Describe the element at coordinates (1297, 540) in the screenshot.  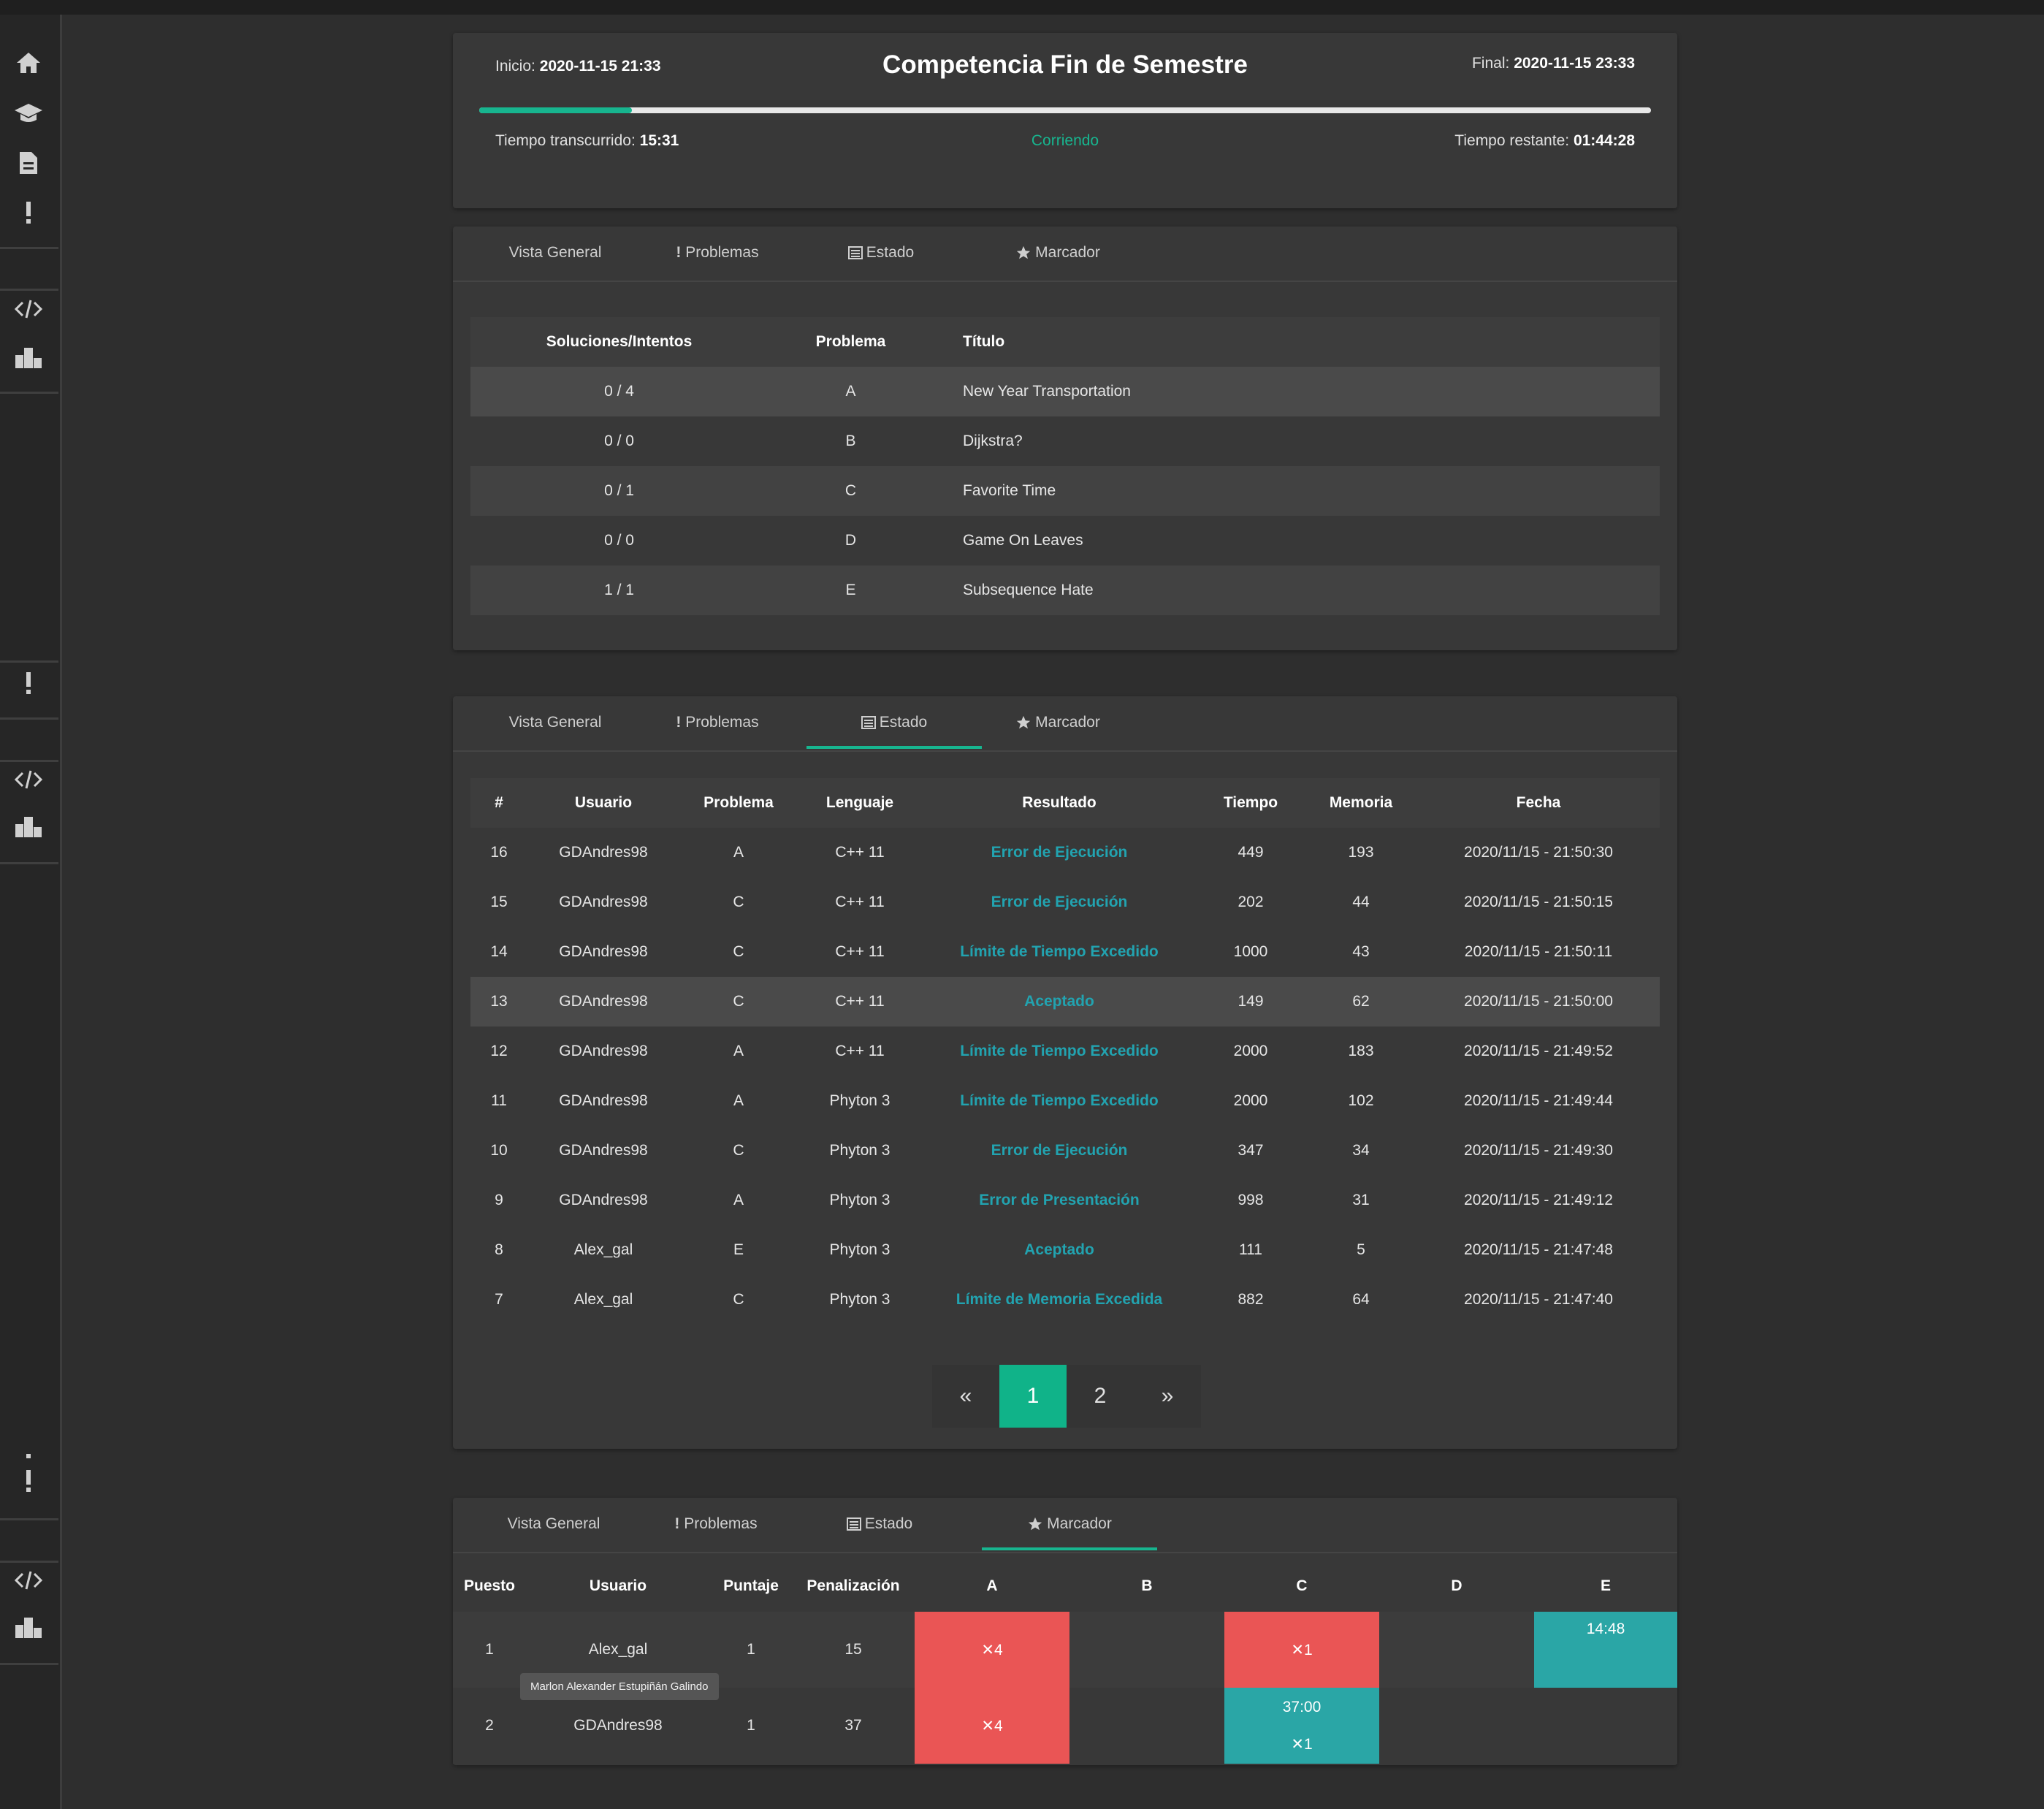
I see `problem-title-link: Game On Leaves` at that location.